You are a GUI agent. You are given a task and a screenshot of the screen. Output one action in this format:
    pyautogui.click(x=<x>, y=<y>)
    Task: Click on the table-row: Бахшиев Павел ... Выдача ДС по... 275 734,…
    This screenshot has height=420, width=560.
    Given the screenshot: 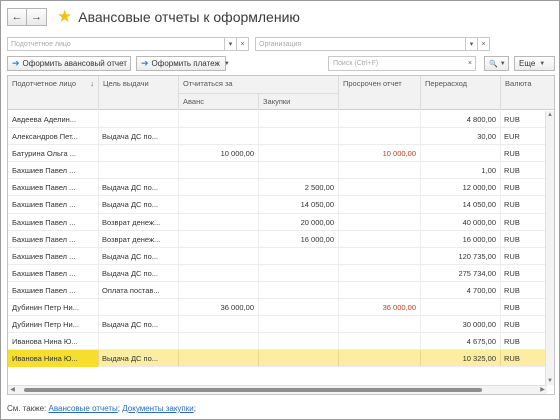 What is the action you would take?
    pyautogui.click(x=281, y=273)
    